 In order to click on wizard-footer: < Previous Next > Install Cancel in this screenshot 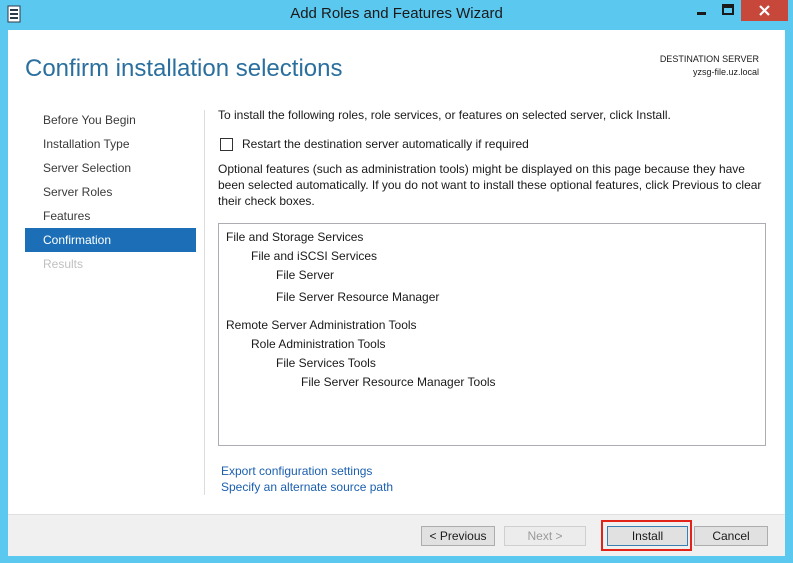, I will do `click(396, 535)`.